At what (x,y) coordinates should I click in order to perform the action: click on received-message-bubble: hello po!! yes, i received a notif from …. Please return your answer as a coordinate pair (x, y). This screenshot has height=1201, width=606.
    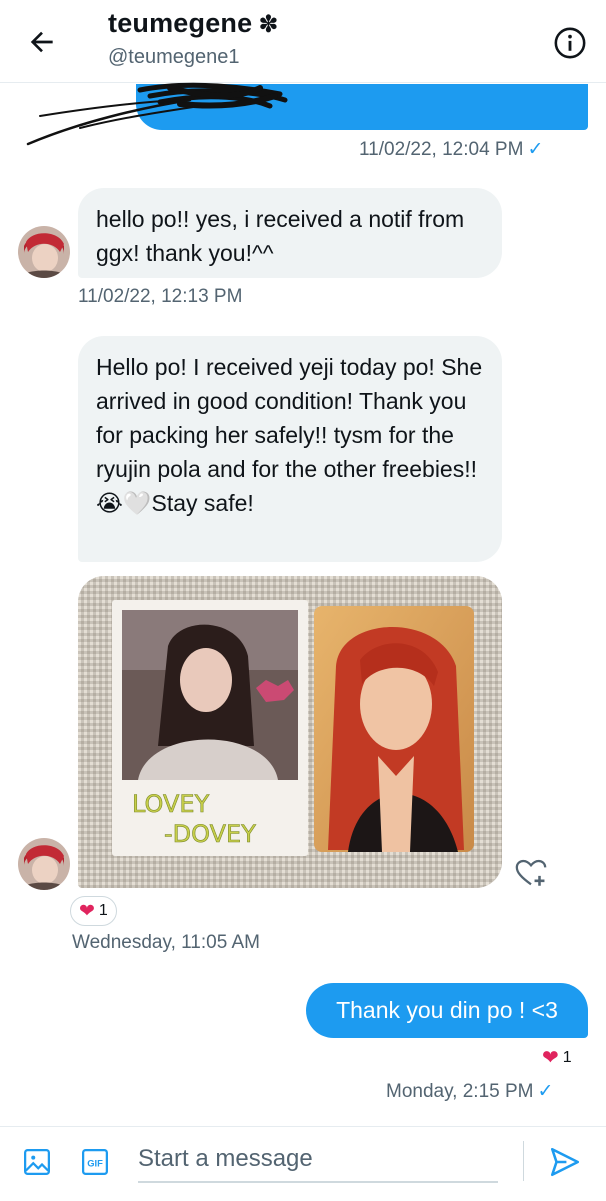
    Looking at the image, I should click on (290, 233).